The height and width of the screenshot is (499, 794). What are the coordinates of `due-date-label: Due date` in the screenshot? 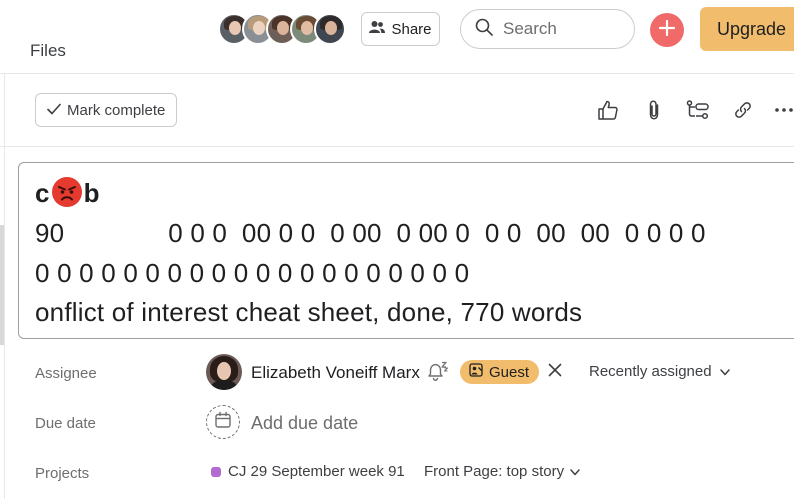 It's located at (65, 423).